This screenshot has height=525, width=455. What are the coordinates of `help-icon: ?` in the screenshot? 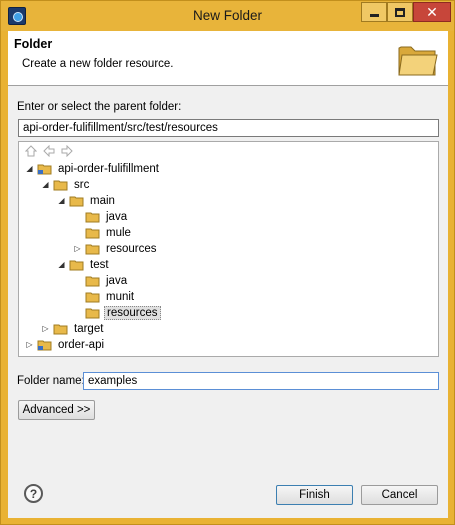 It's located at (33, 493).